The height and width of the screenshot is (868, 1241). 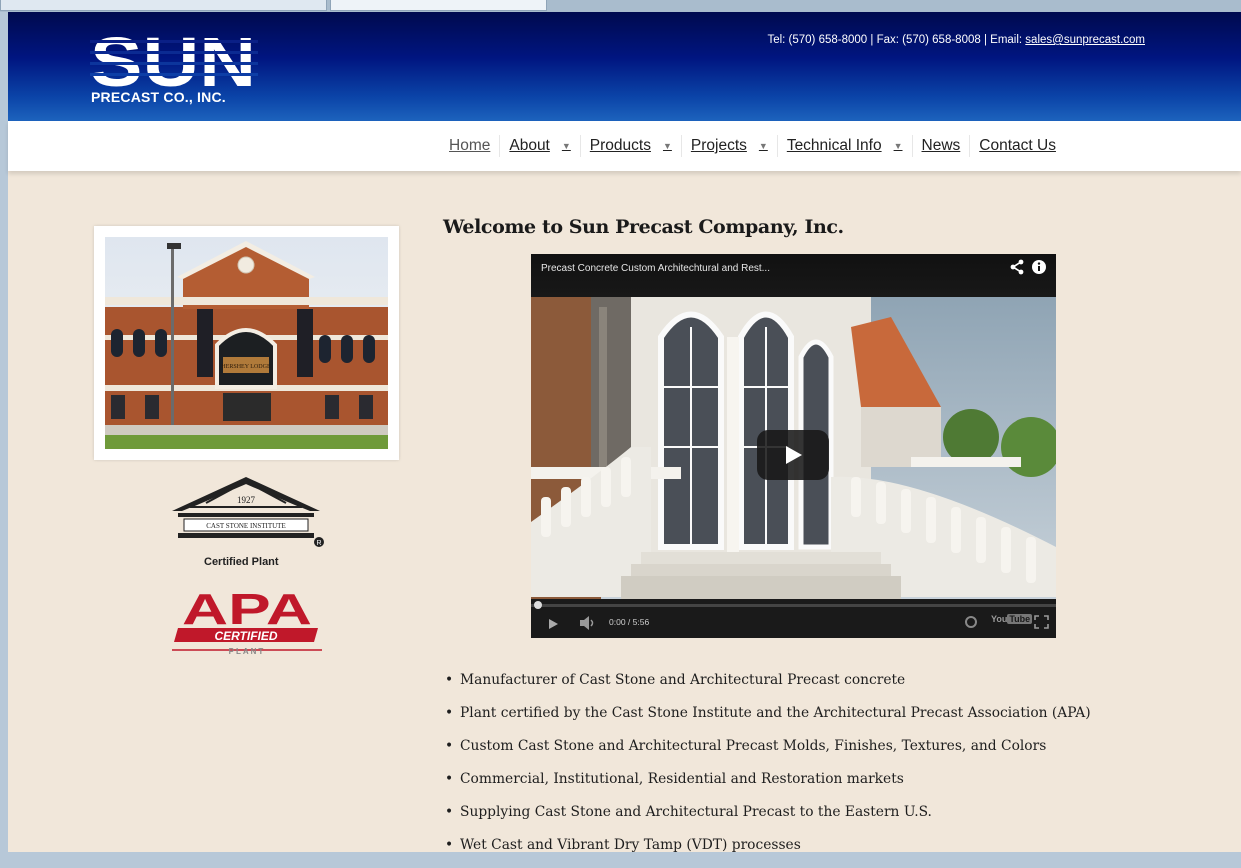 What do you see at coordinates (629, 622) in the screenshot?
I see `video-time: 0:00 / 5:56` at bounding box center [629, 622].